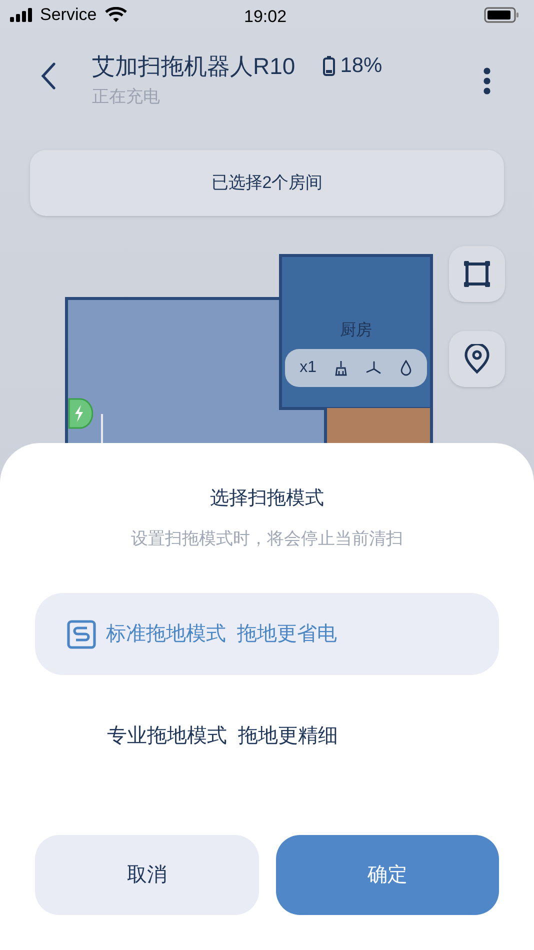 Image resolution: width=534 pixels, height=950 pixels. I want to click on carrier-name: Service, so click(68, 15).